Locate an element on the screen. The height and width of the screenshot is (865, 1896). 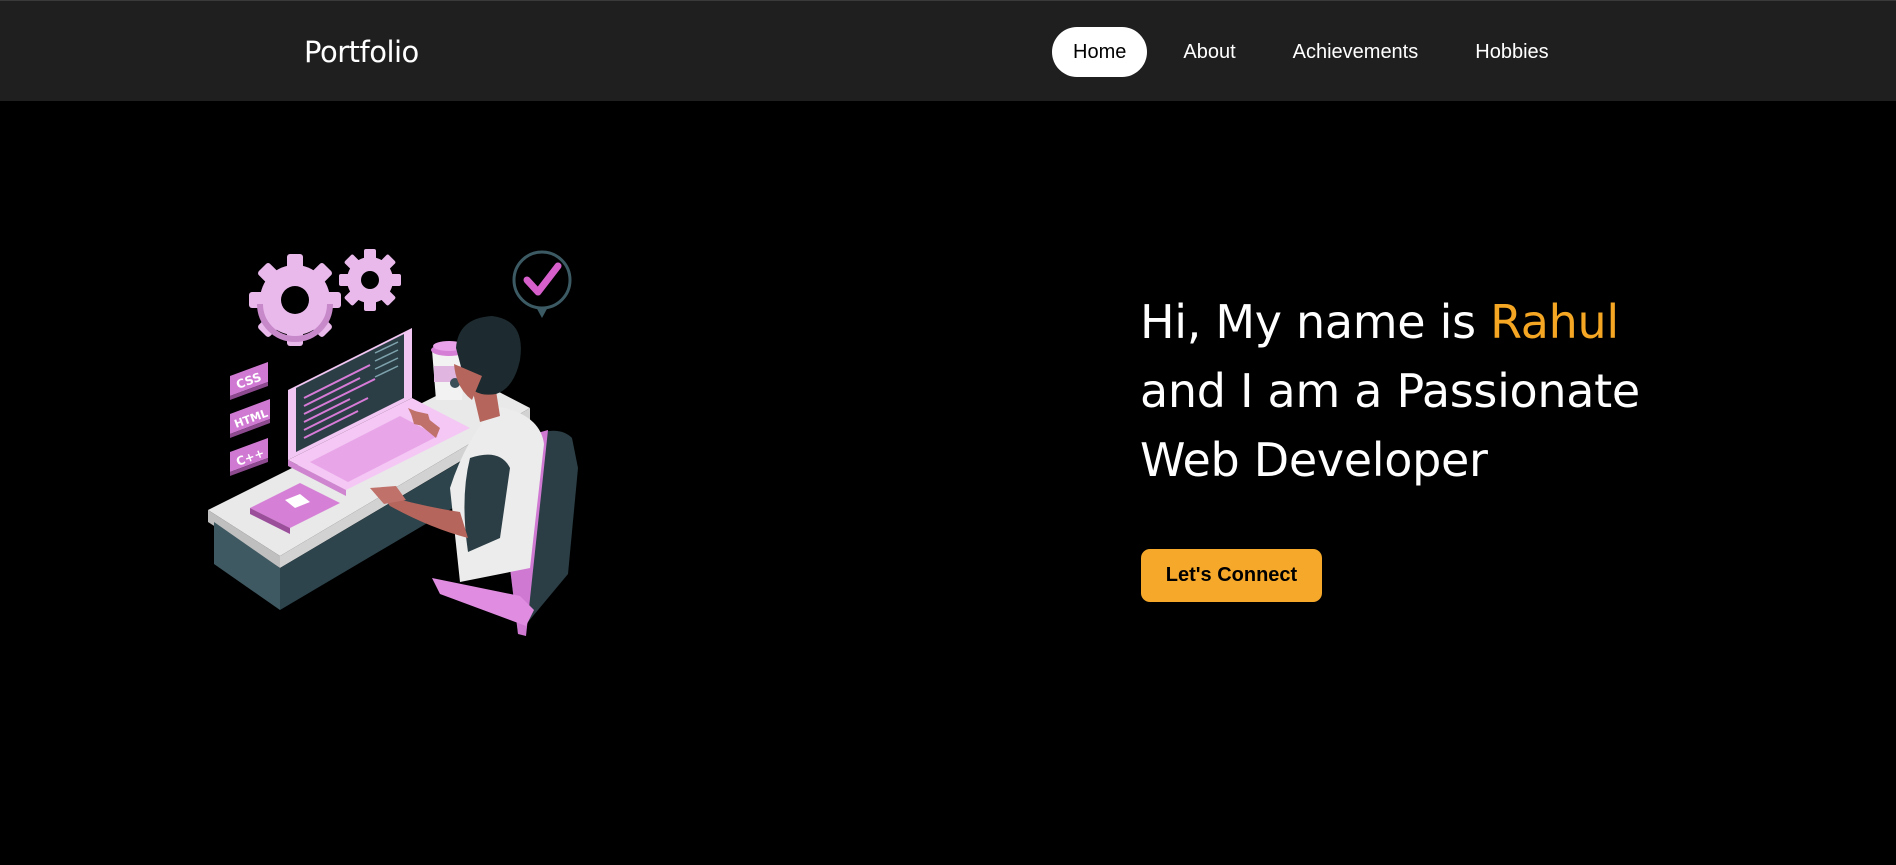
nav-item-achievements: Achievements is located at coordinates (1356, 52).